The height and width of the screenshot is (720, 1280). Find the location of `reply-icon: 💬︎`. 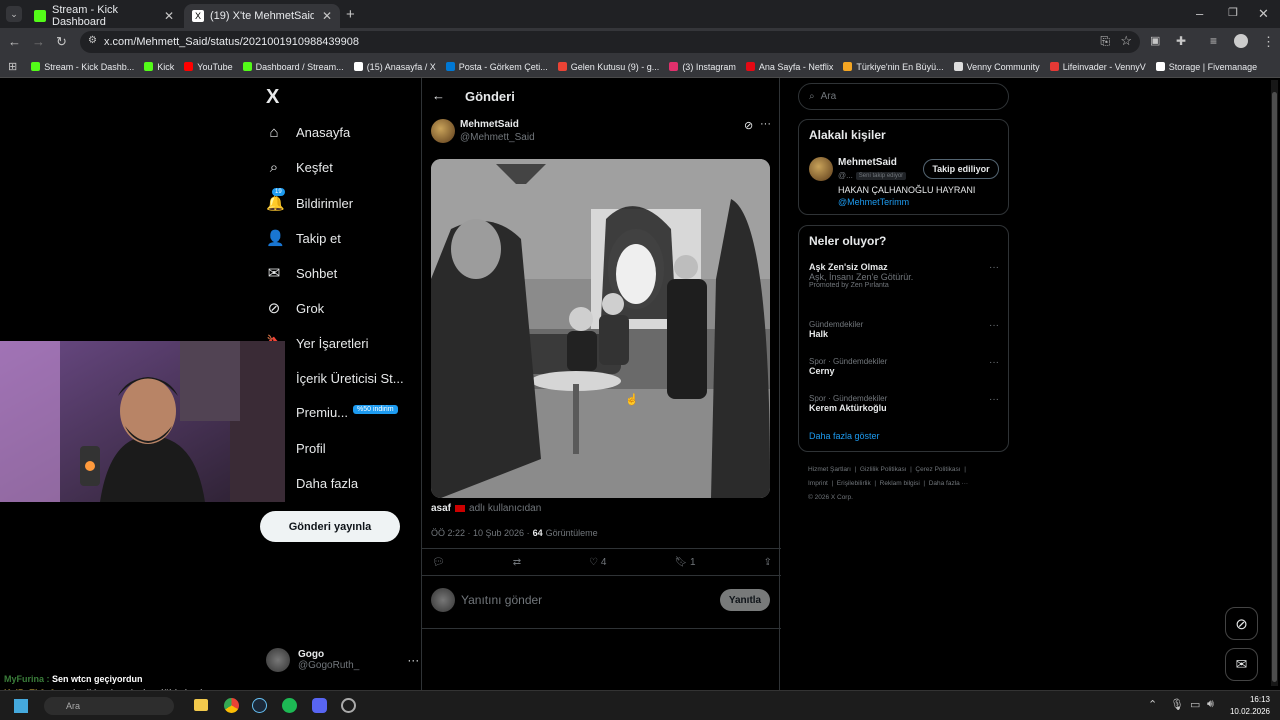

reply-icon: 💬︎ is located at coordinates (438, 562).